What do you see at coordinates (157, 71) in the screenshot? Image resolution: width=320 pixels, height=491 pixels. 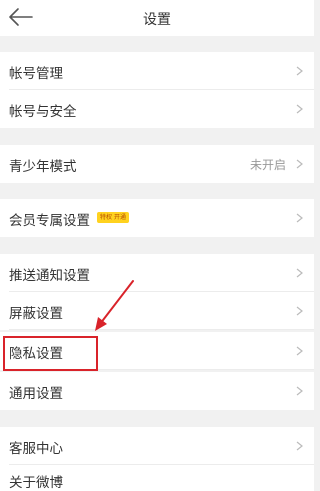 I see `settings-item-account-management: 帐号管理` at bounding box center [157, 71].